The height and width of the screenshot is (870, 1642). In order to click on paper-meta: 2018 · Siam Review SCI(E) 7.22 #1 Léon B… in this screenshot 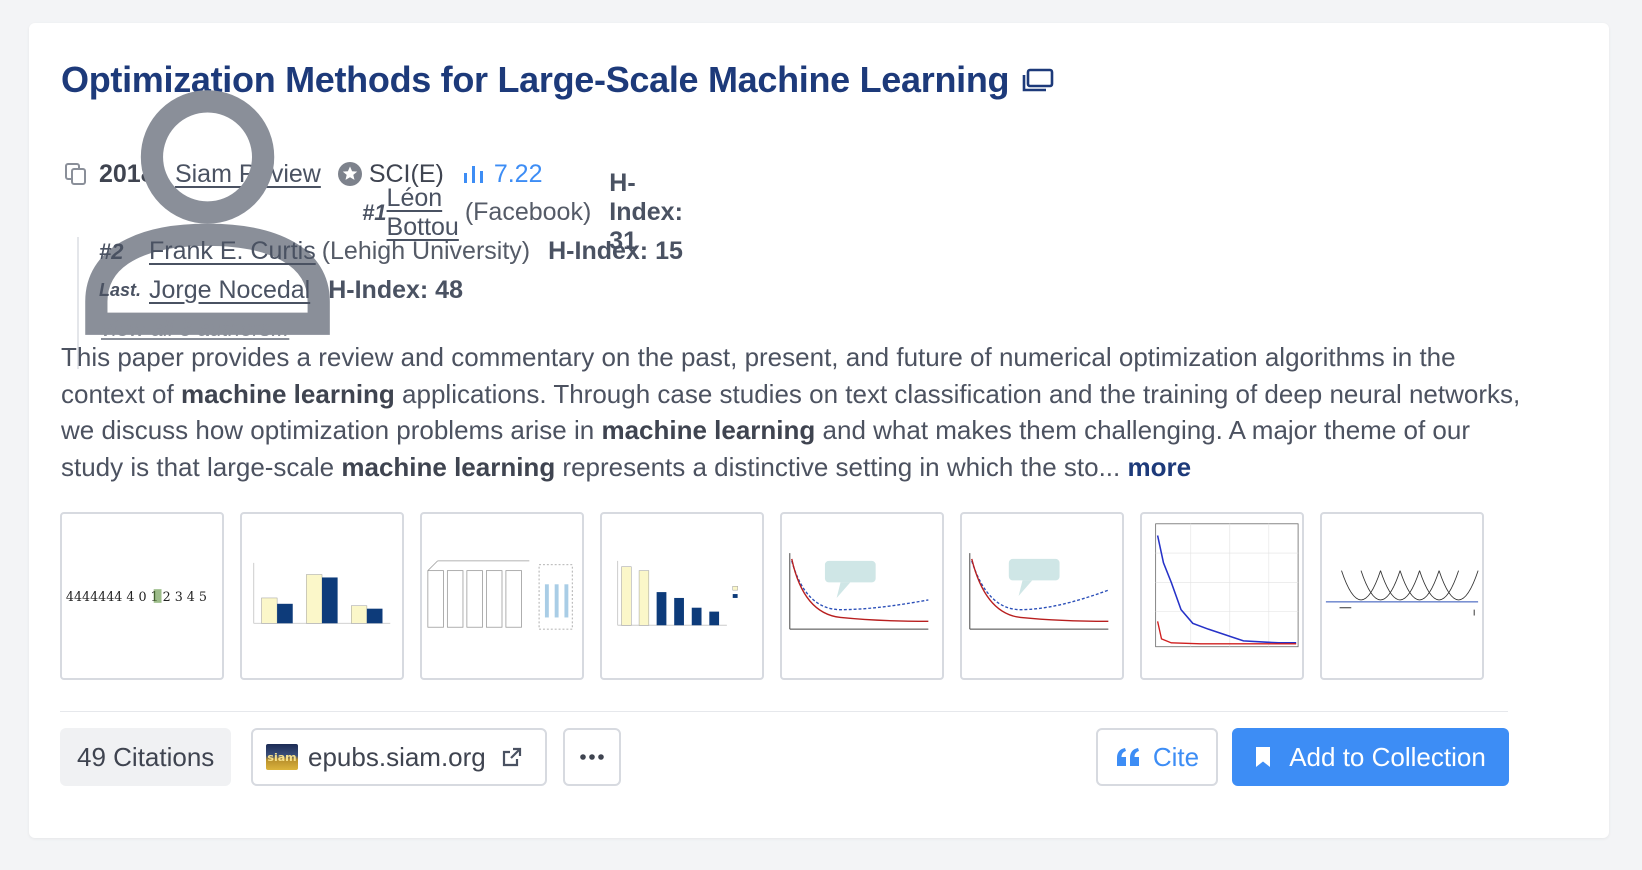, I will do `click(373, 229)`.